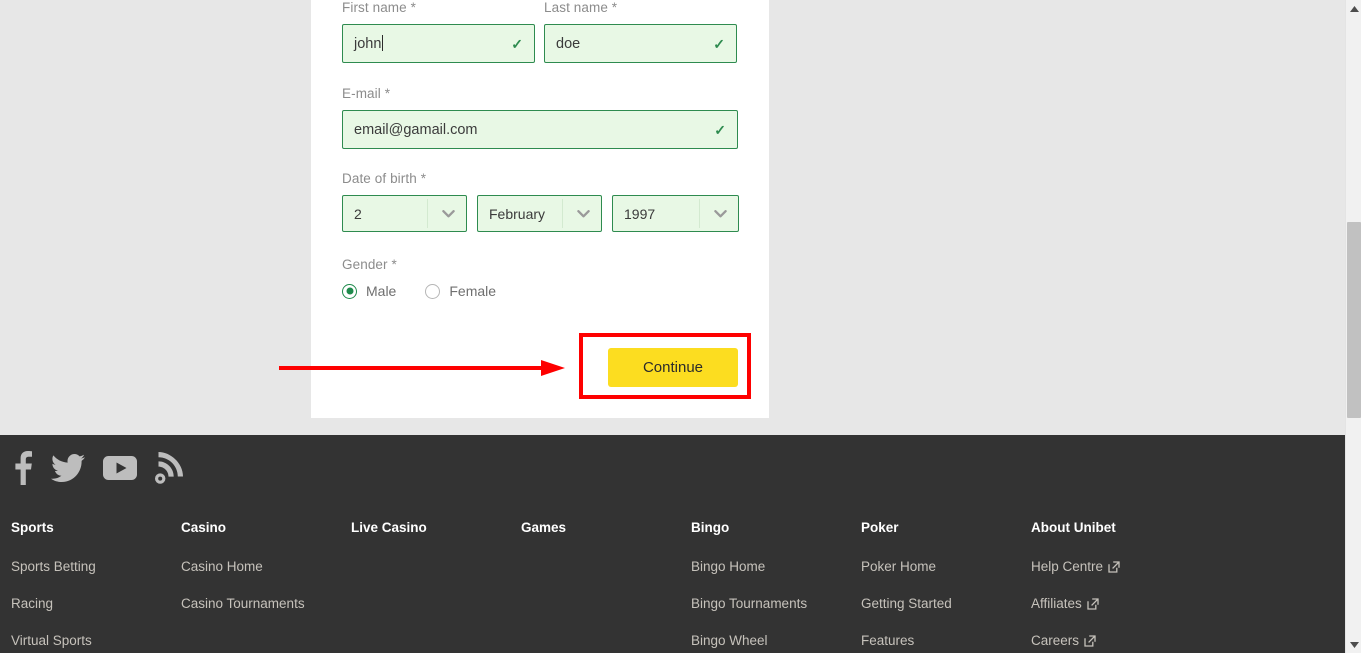 This screenshot has height=653, width=1361. Describe the element at coordinates (266, 566) in the screenshot. I see `footer-link: Casino Home` at that location.